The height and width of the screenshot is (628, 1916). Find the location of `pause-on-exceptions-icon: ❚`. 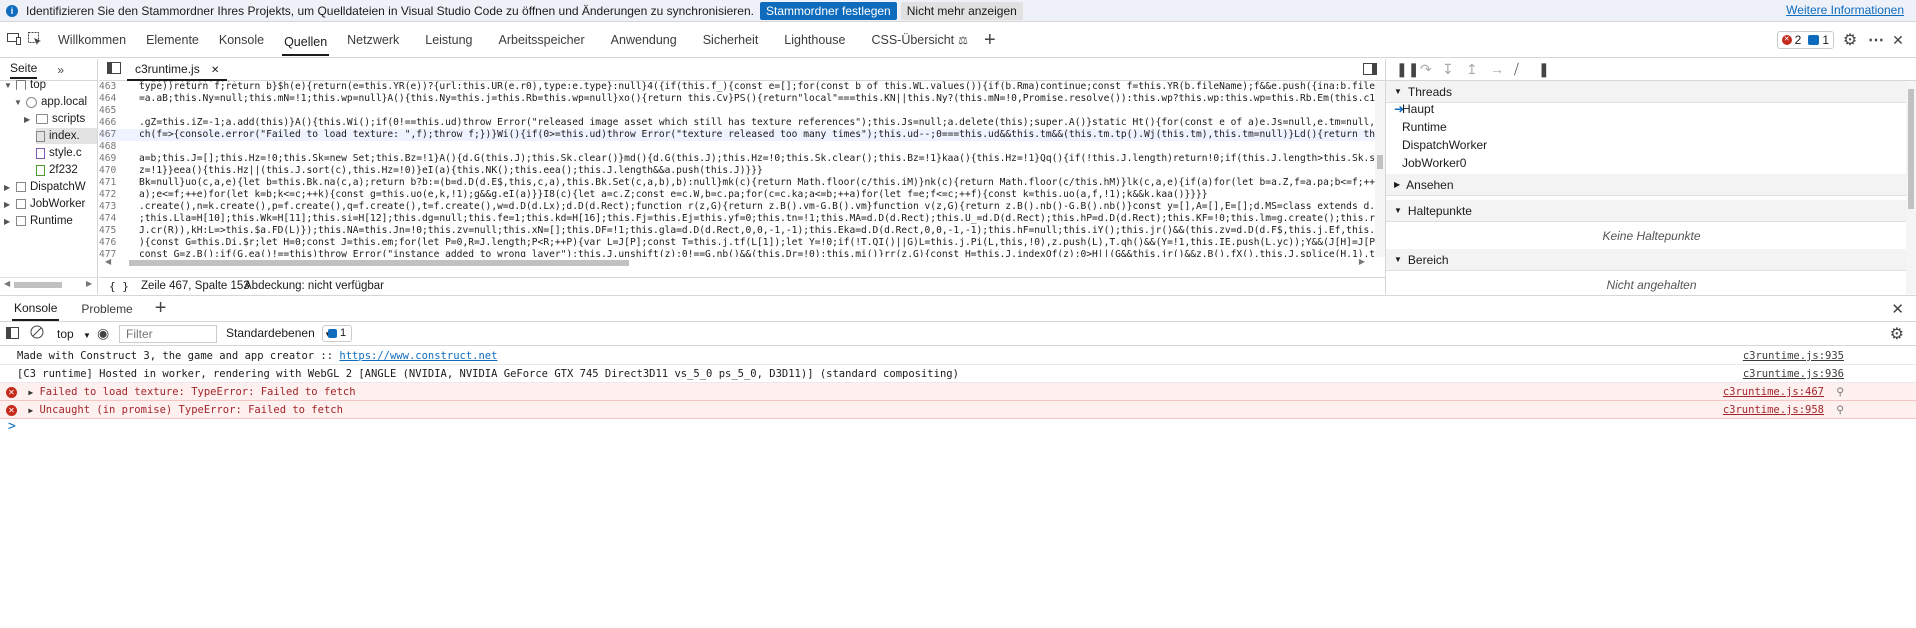

pause-on-exceptions-icon: ❚ is located at coordinates (1544, 69).